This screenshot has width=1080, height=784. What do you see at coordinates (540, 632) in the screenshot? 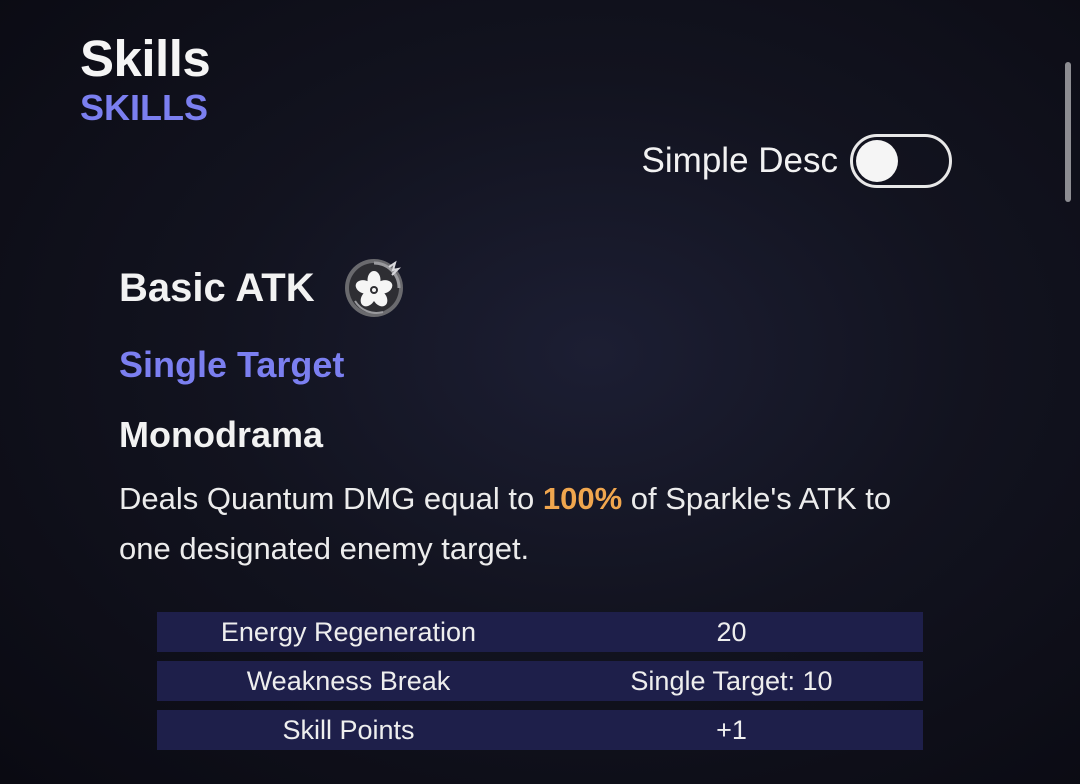
I see `stats-row: Energy Regeneration 20` at bounding box center [540, 632].